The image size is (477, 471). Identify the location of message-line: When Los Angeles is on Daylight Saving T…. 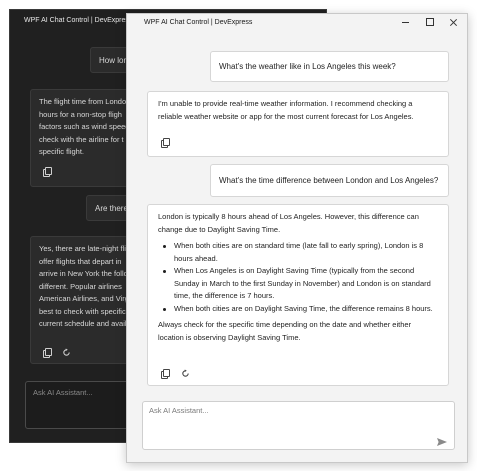
(294, 270).